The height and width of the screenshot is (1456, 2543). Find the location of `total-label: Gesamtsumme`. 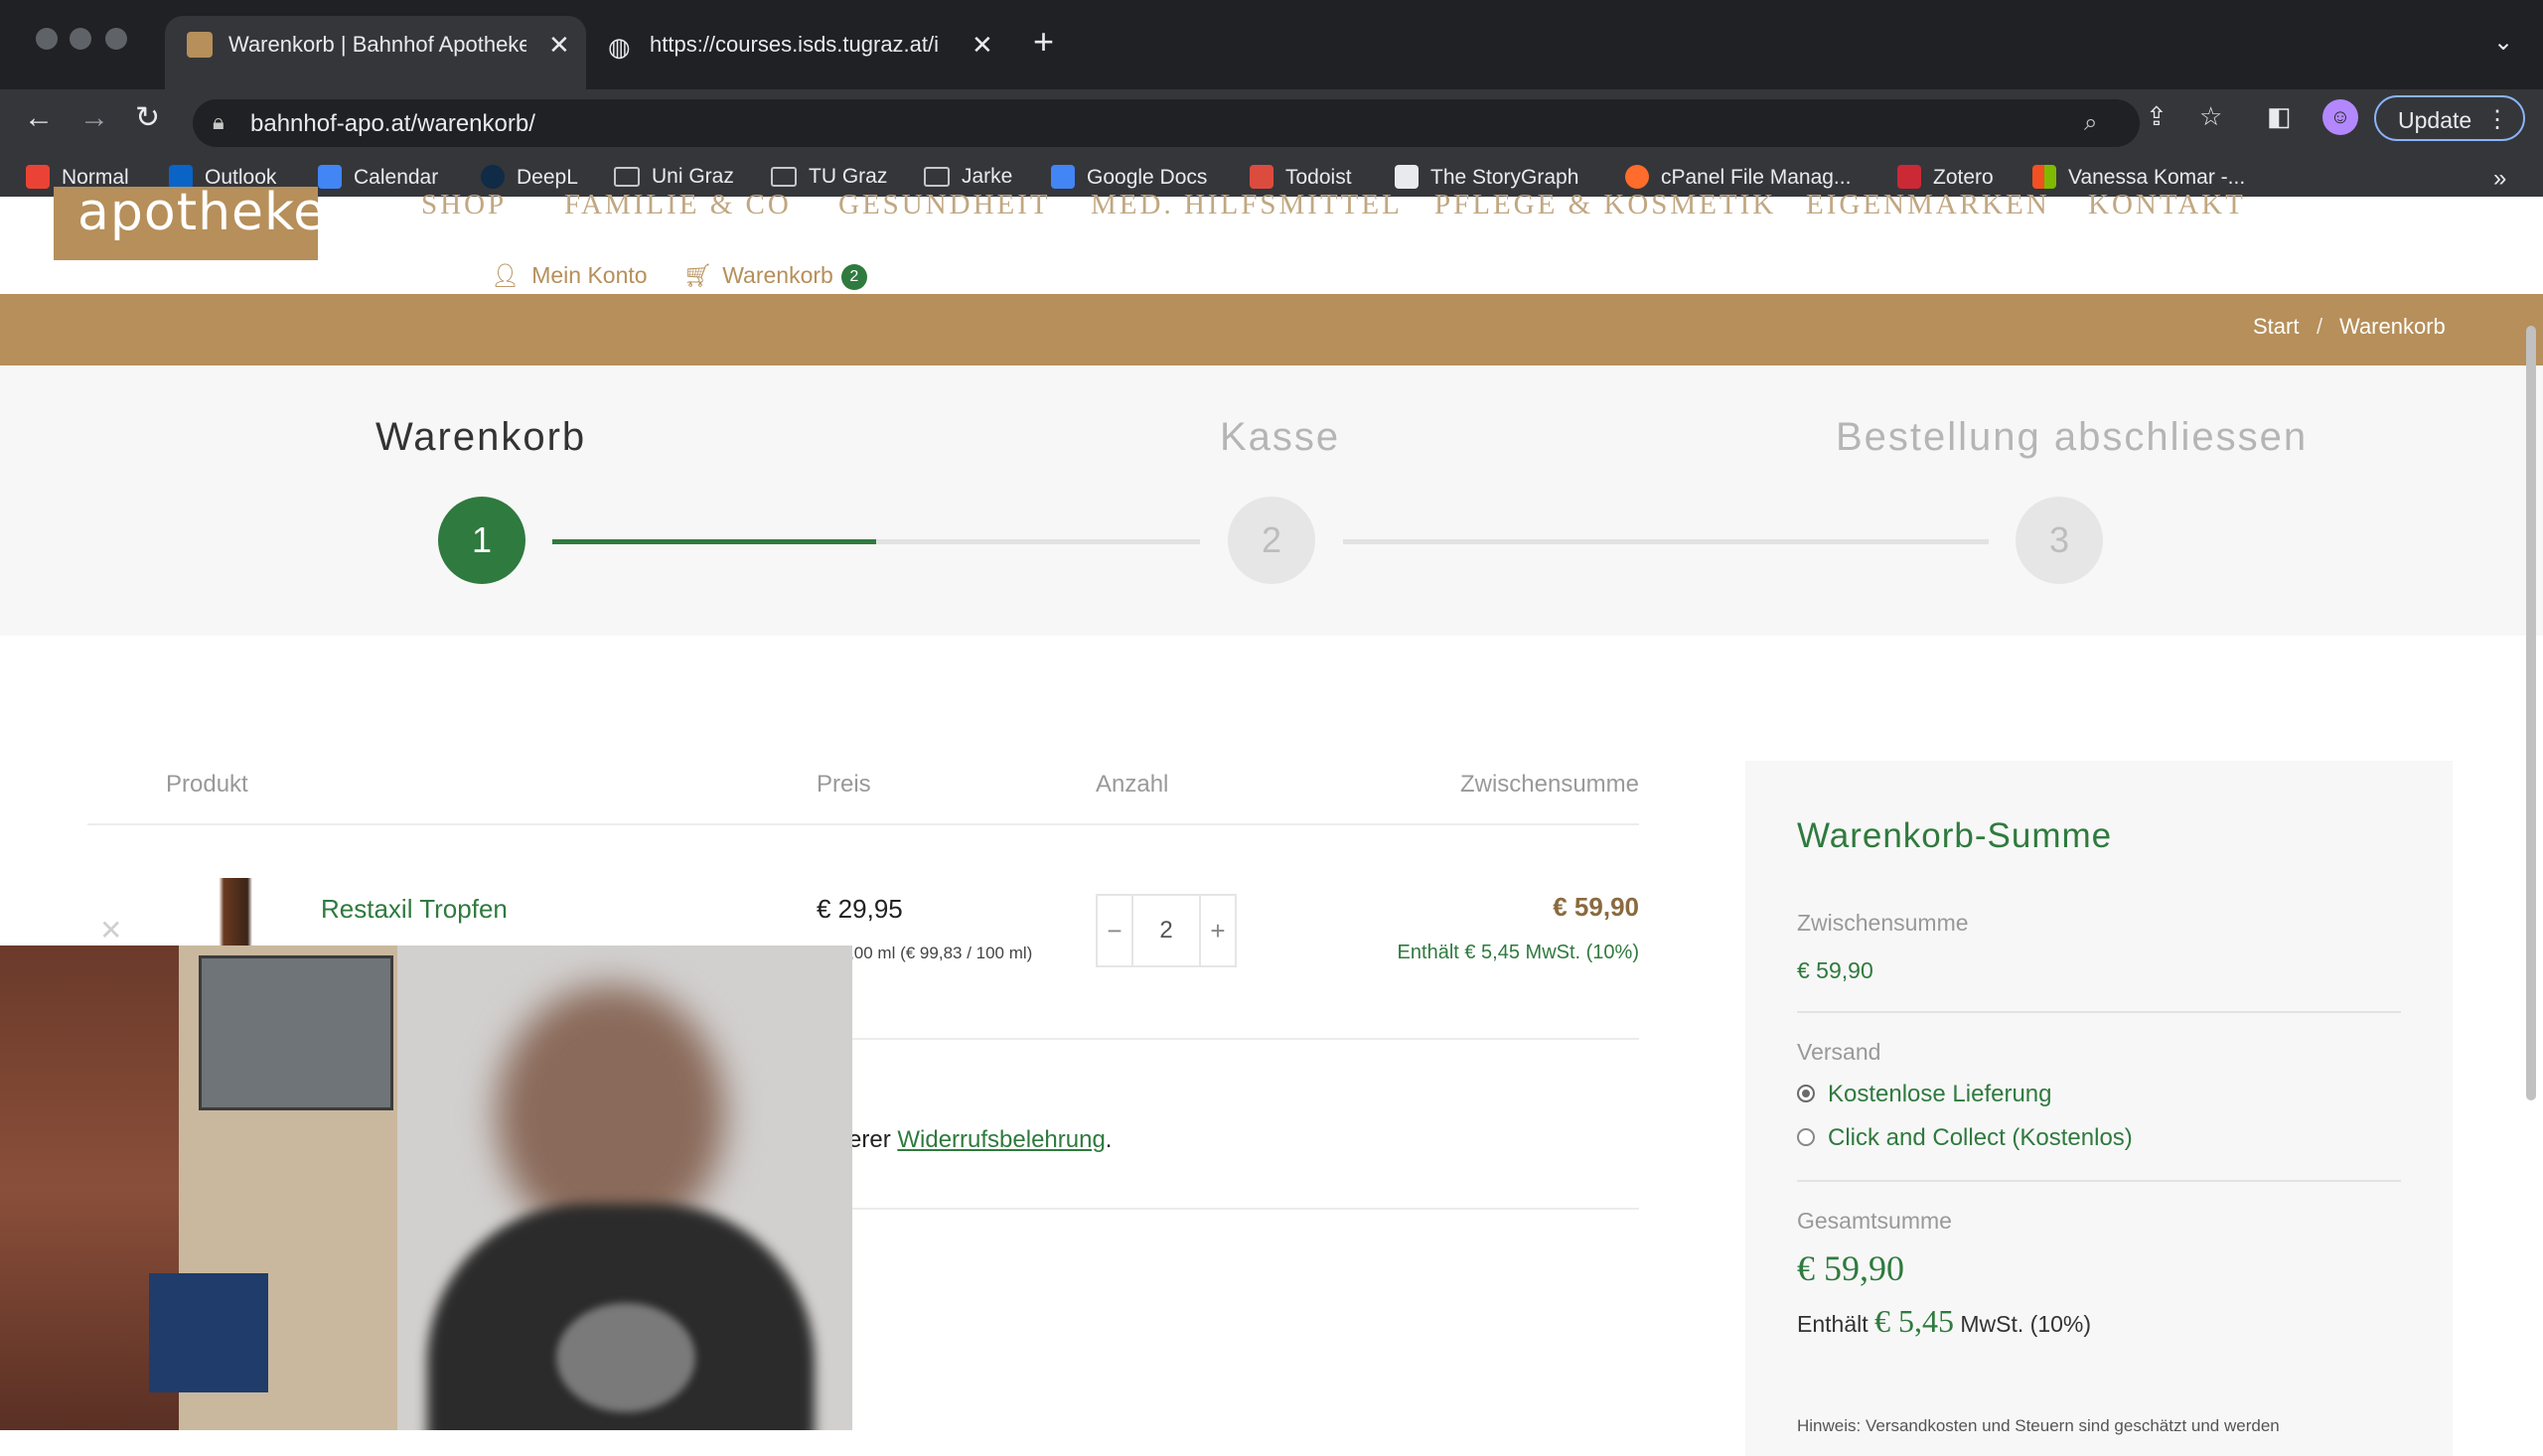

total-label: Gesamtsumme is located at coordinates (1874, 1221).